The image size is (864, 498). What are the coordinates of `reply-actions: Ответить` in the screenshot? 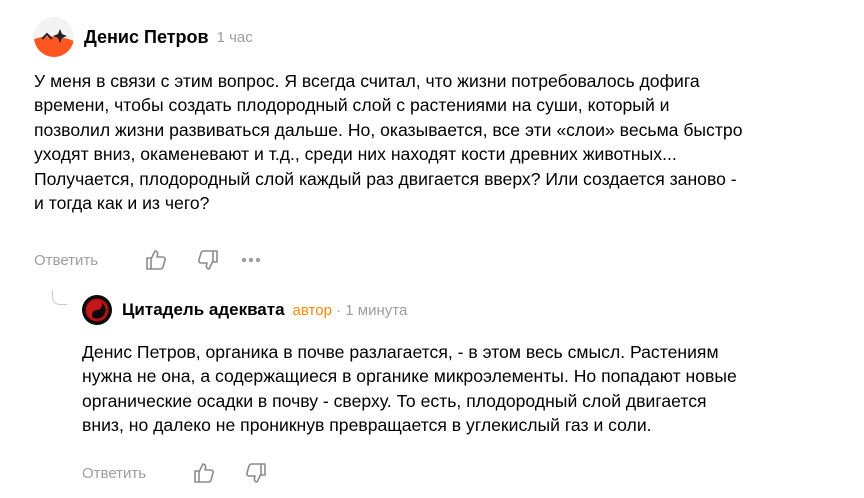 It's located at (175, 473).